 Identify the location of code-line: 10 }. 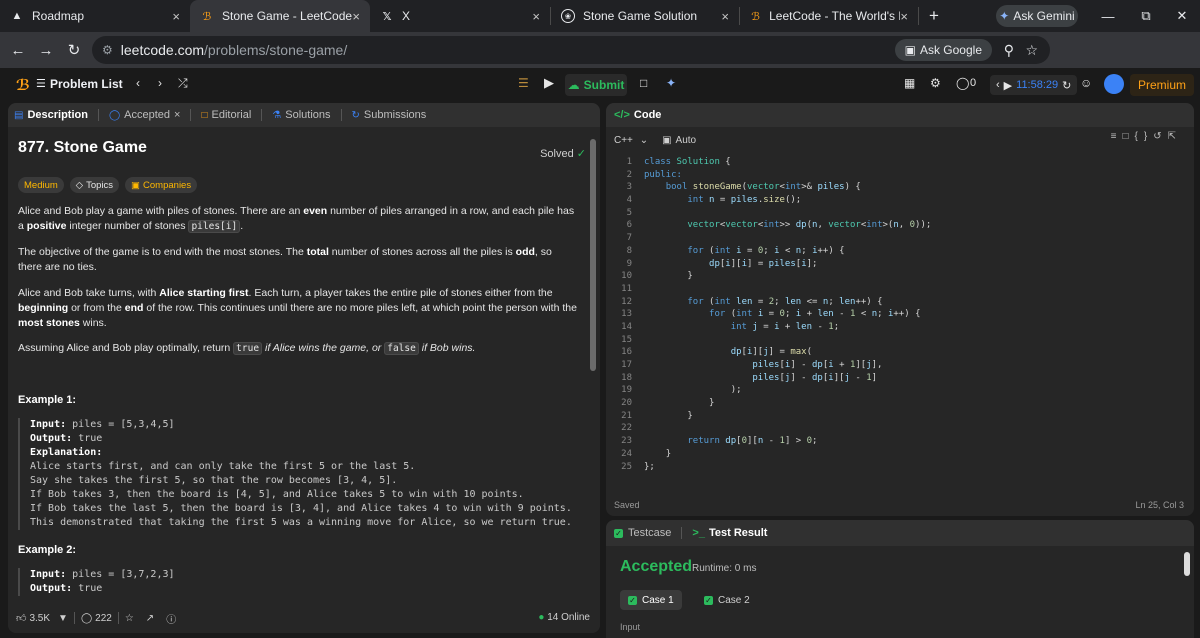
(900, 276).